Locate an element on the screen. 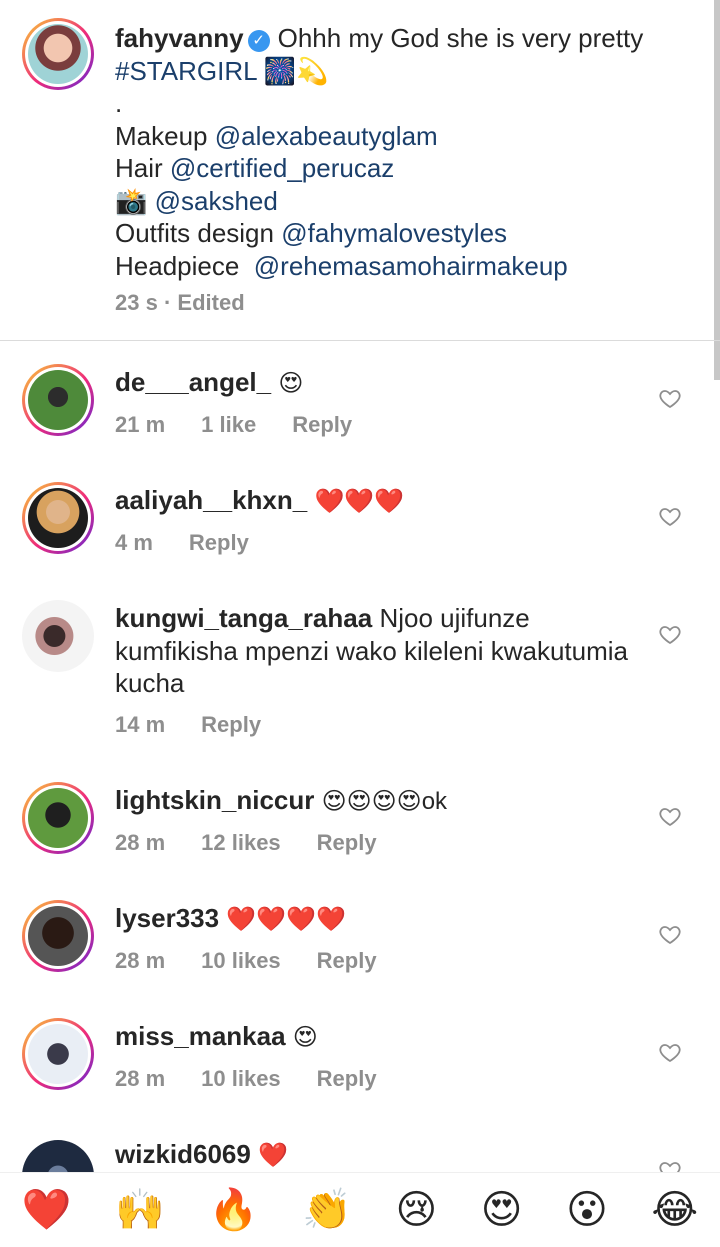  reaction-surprised: 😮 is located at coordinates (587, 1210).